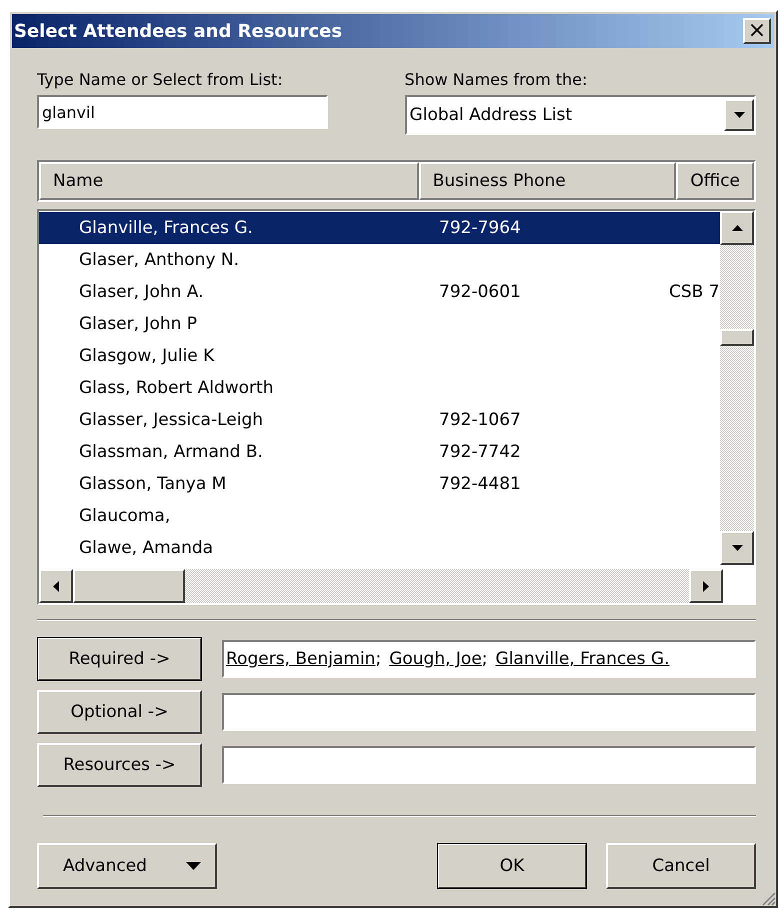  What do you see at coordinates (381, 516) in the screenshot?
I see `list-row: Glaucoma,` at bounding box center [381, 516].